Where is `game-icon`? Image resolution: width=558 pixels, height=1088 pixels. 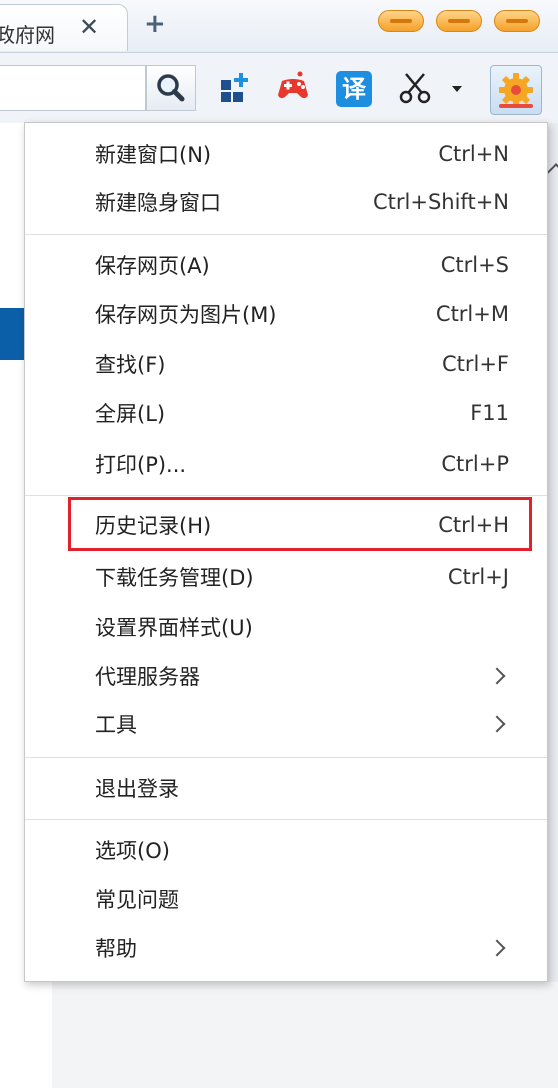 game-icon is located at coordinates (293, 88).